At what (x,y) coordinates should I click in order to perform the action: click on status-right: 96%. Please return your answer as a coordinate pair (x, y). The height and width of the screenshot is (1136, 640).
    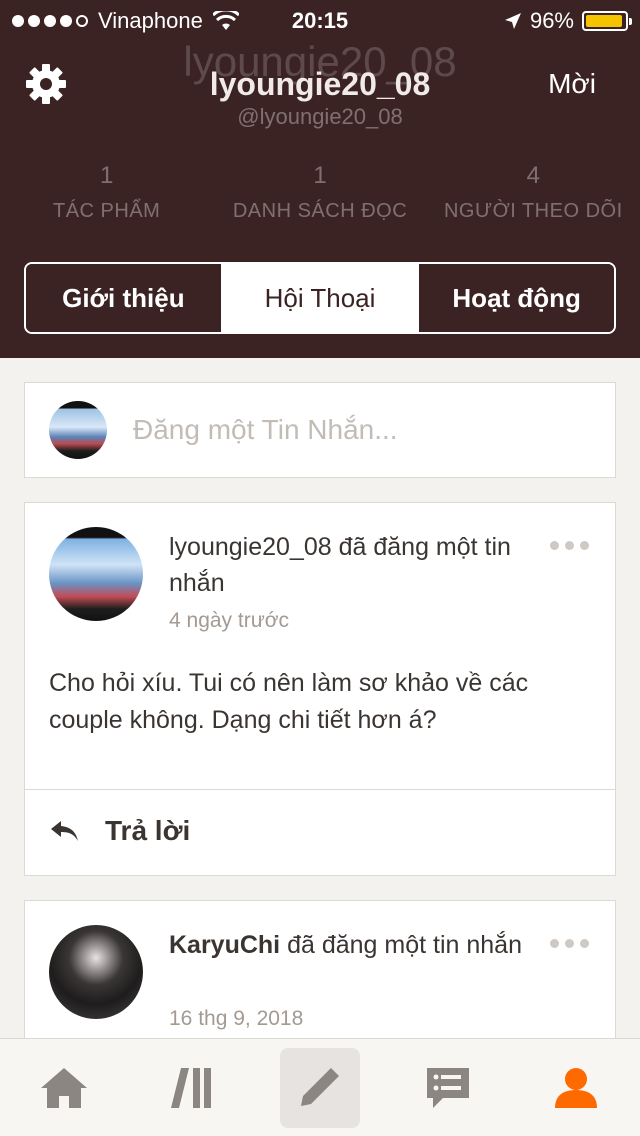
    Looking at the image, I should click on (568, 21).